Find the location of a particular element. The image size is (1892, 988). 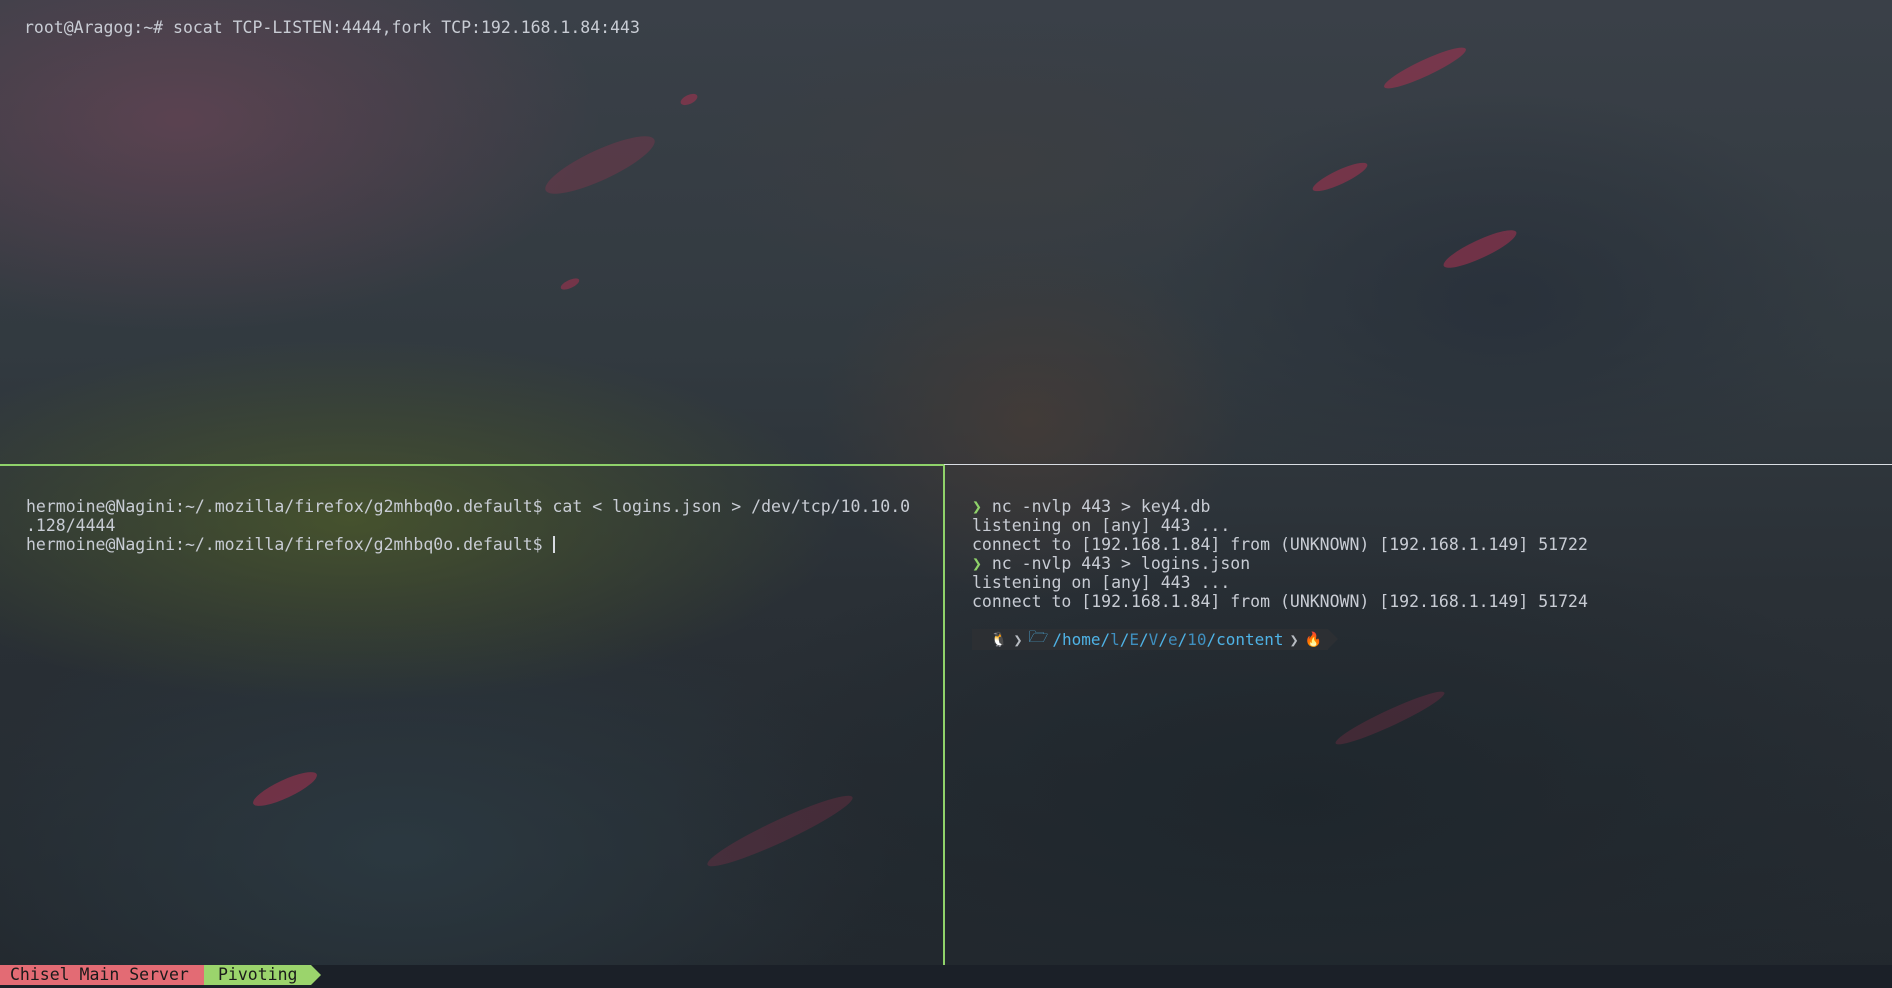

command-text: nc -nvlp 443 > logins.json is located at coordinates (1121, 563).